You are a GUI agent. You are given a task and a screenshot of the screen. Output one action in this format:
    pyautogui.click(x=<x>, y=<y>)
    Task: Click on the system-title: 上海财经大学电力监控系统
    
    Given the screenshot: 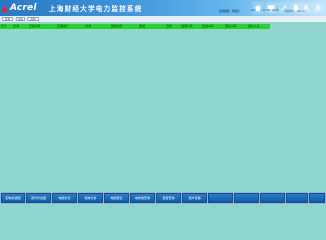 What is the action you would take?
    pyautogui.click(x=96, y=9)
    